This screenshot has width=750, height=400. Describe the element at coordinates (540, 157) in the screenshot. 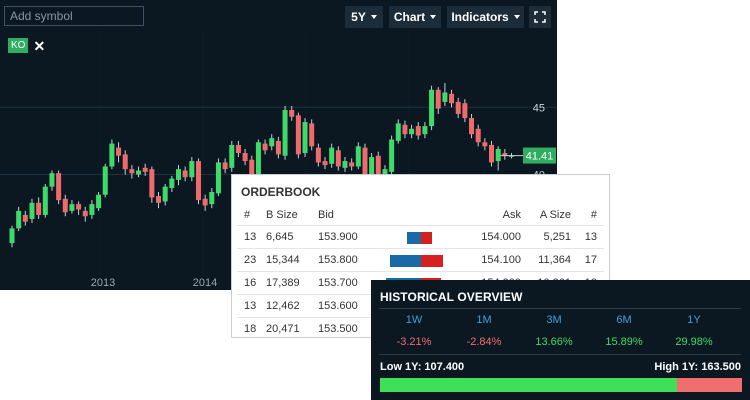

I see `last-price-label: 41.41` at that location.